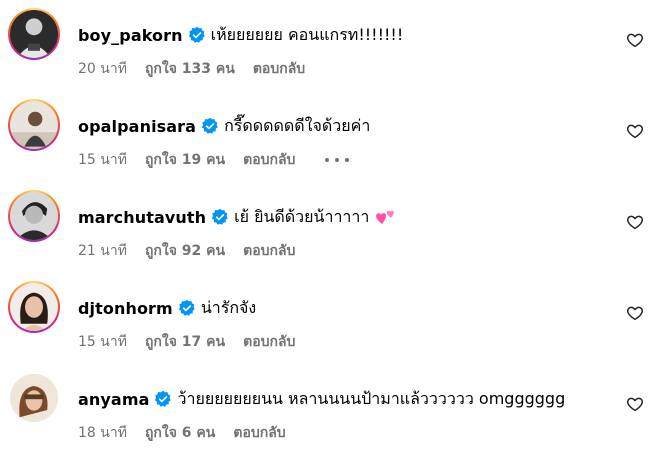 The width and height of the screenshot is (655, 454). I want to click on username: djtonhorm, so click(125, 308).